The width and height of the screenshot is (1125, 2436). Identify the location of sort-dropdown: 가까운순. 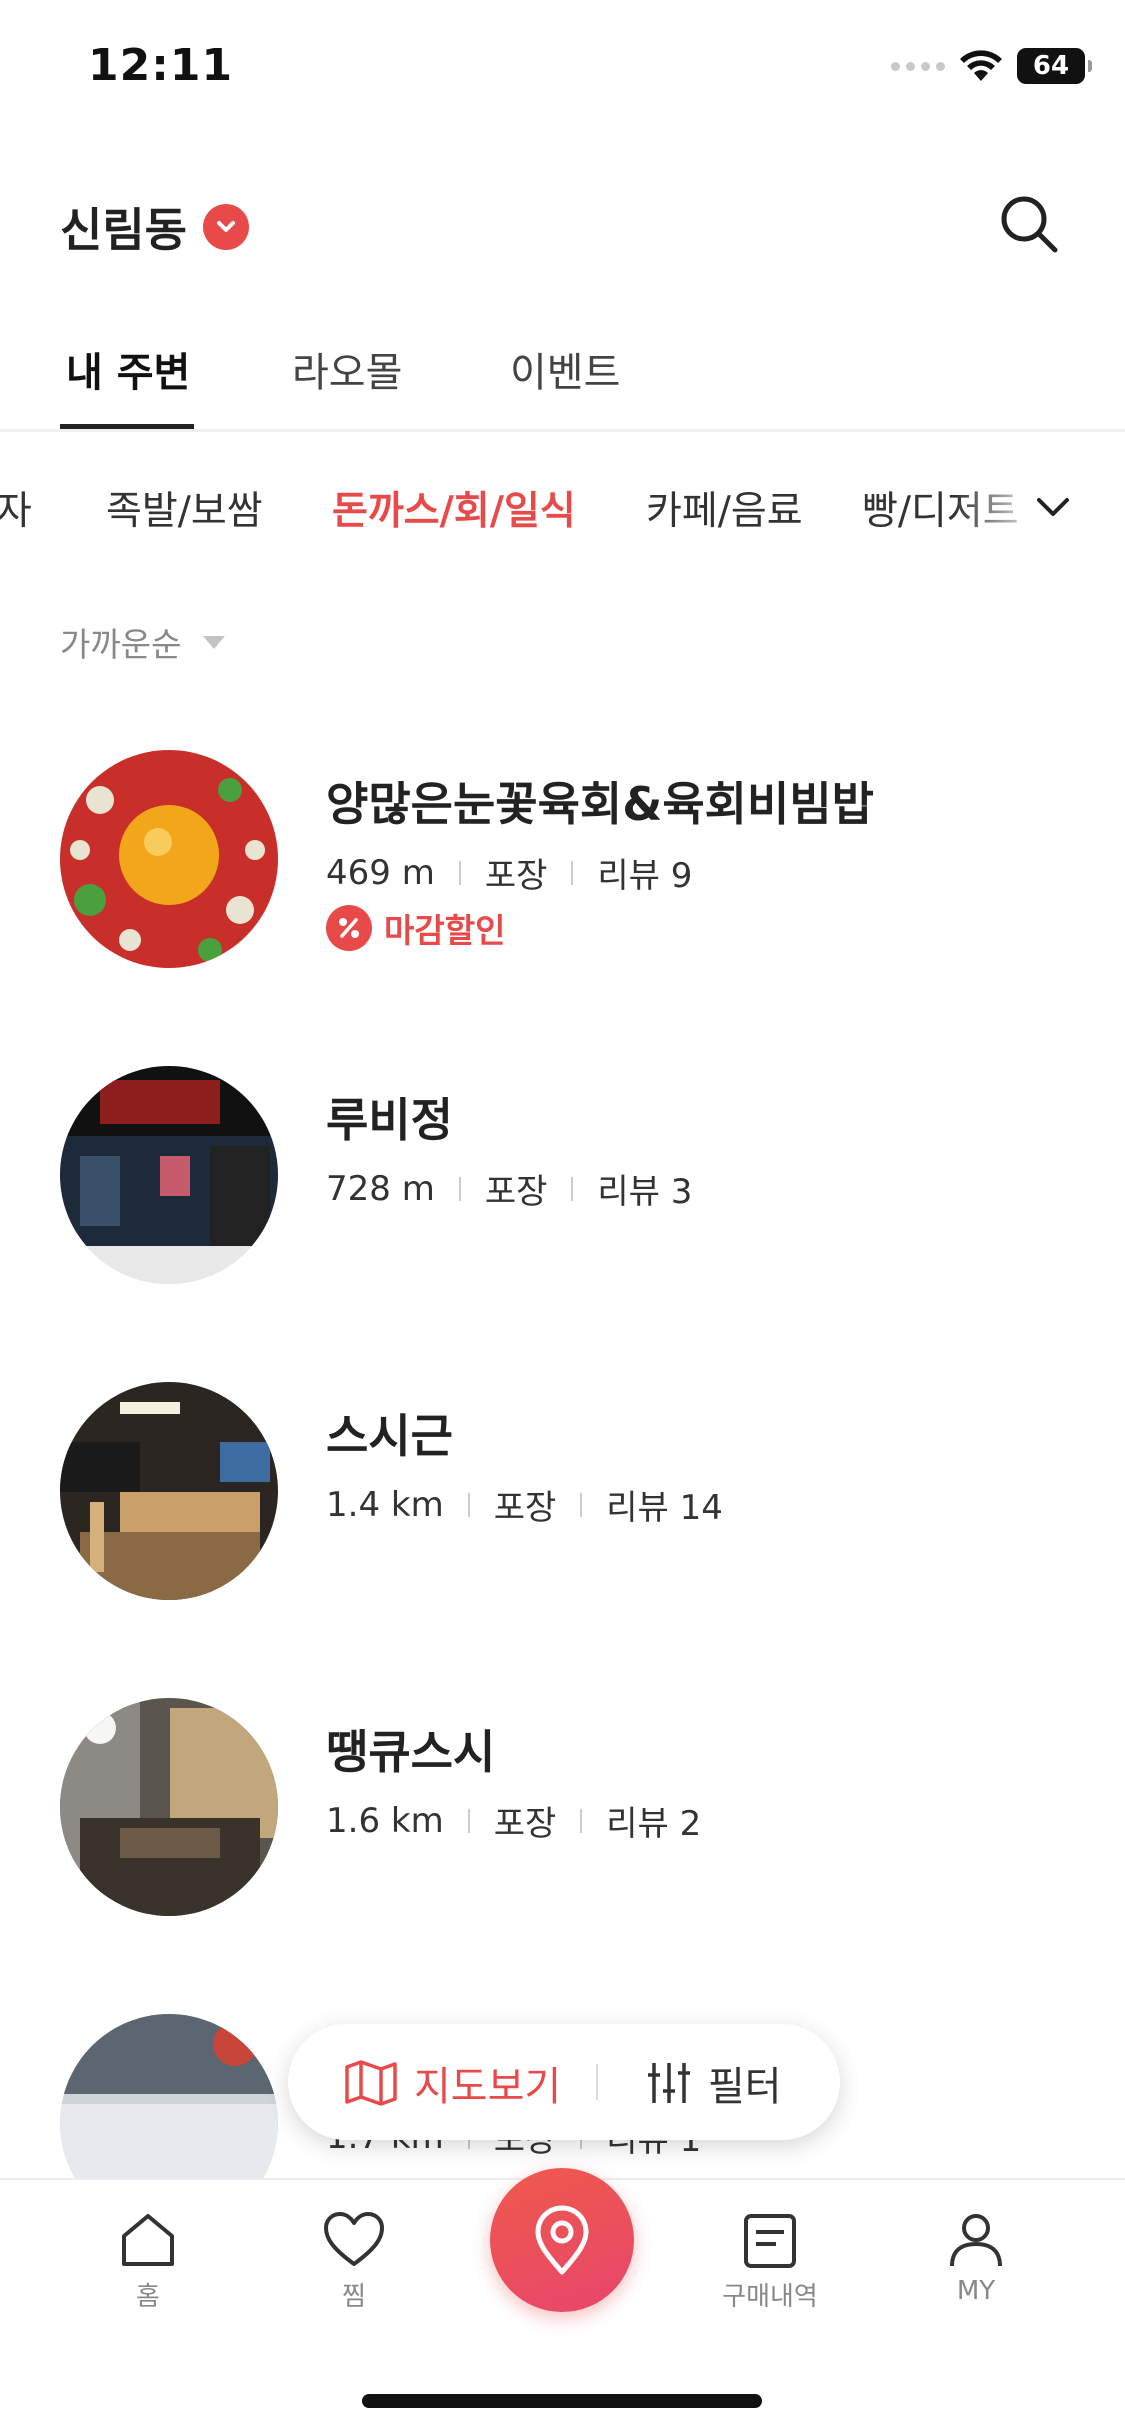
(143, 642).